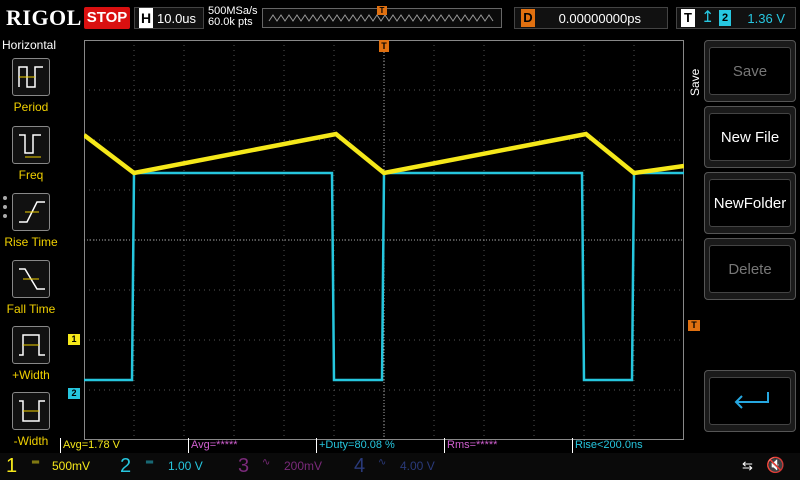 The height and width of the screenshot is (480, 800). What do you see at coordinates (74, 393) in the screenshot?
I see `ch2-offset-marker: 2` at bounding box center [74, 393].